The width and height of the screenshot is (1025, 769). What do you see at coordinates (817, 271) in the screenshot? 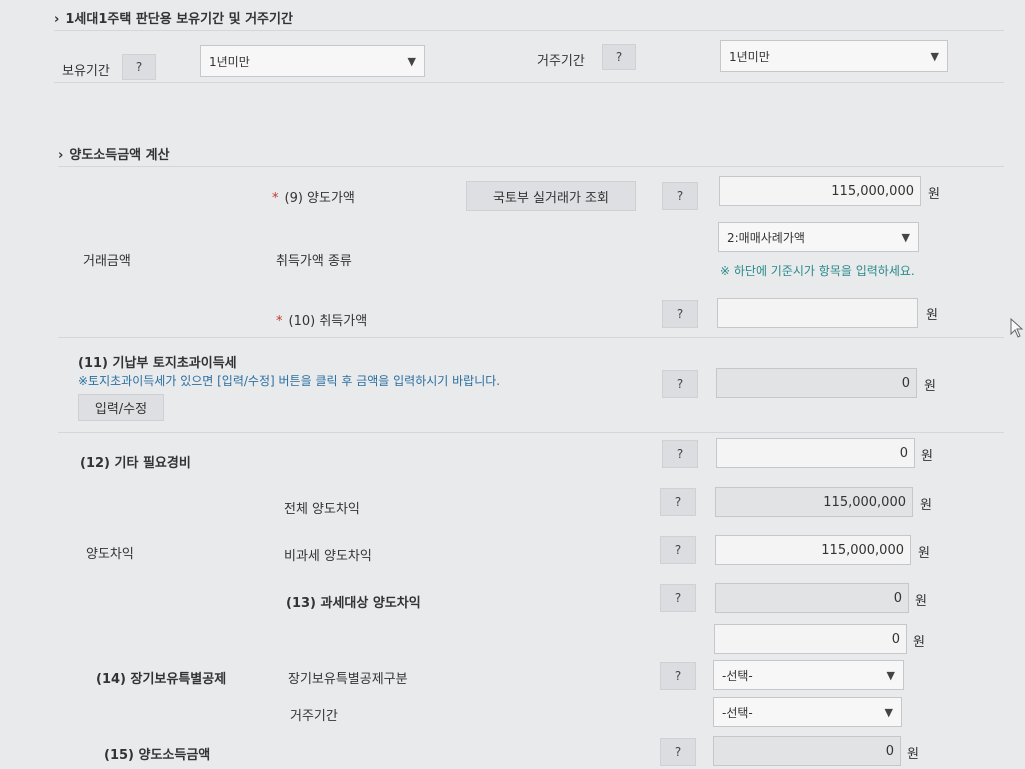
I see `acq-type-note: ※ 하단에 기준시가 항목을 입력하세요.` at bounding box center [817, 271].